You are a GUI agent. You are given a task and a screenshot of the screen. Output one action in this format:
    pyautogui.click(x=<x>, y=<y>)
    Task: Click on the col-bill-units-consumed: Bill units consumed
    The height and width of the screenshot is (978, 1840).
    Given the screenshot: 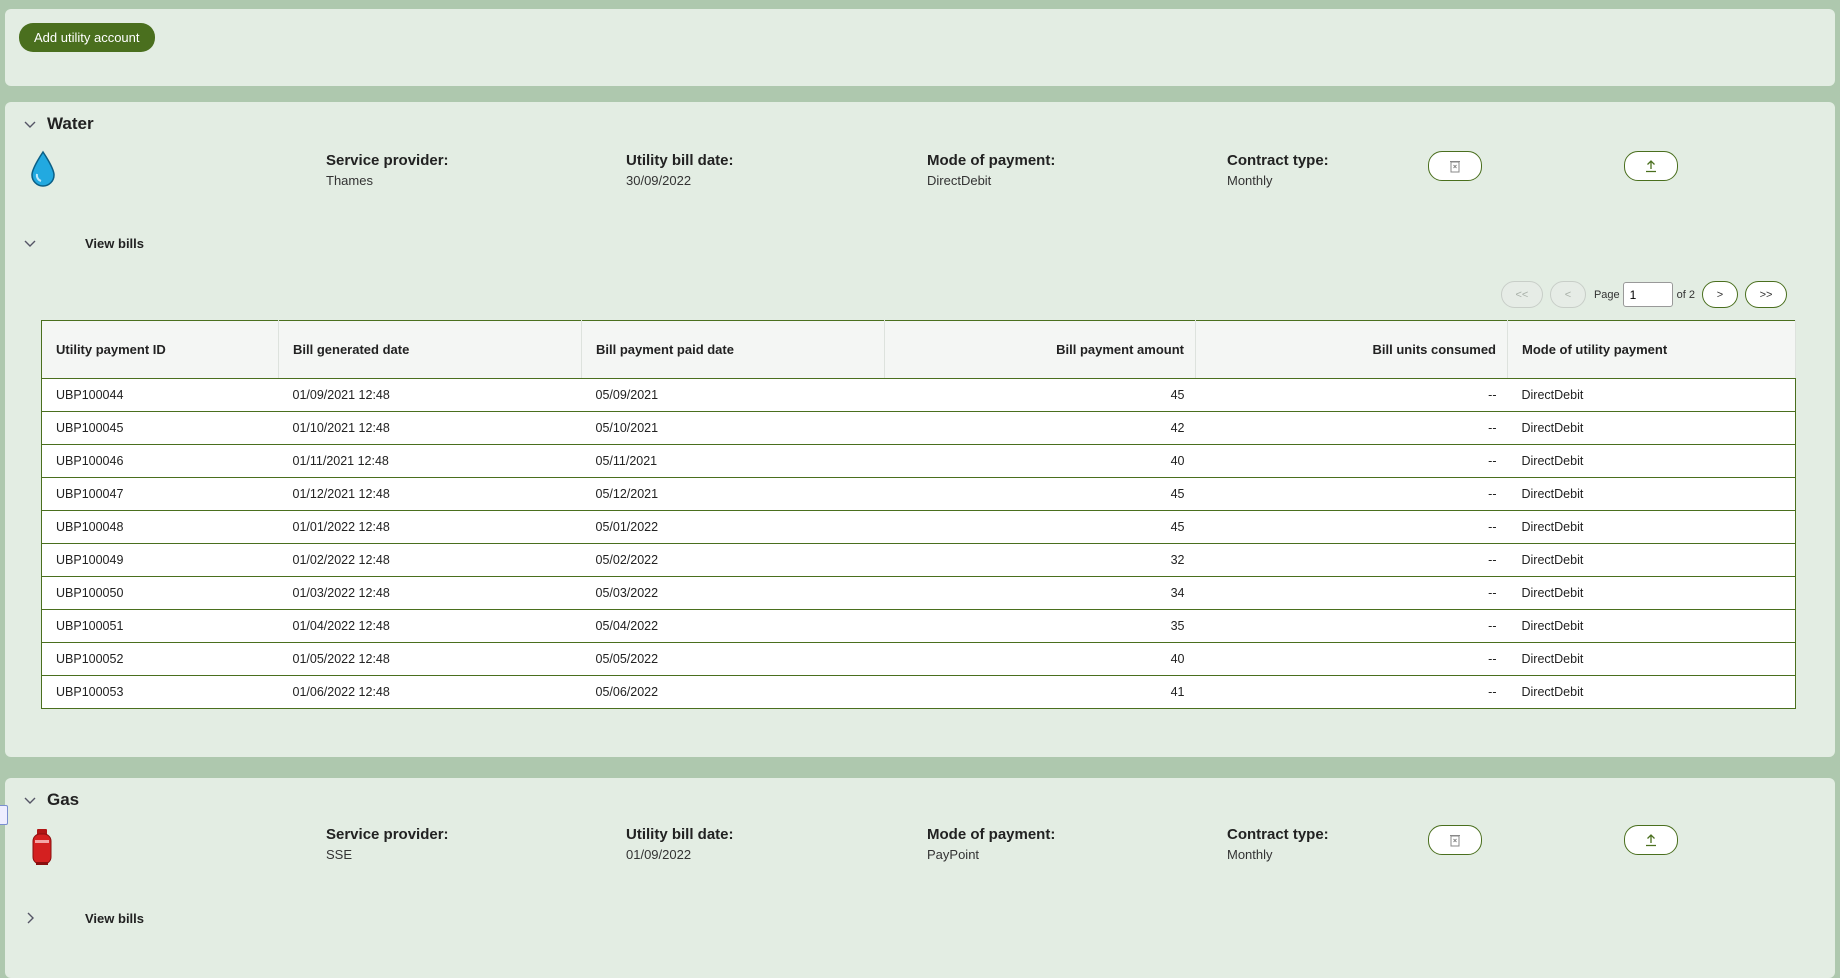 What is the action you would take?
    pyautogui.click(x=1351, y=349)
    